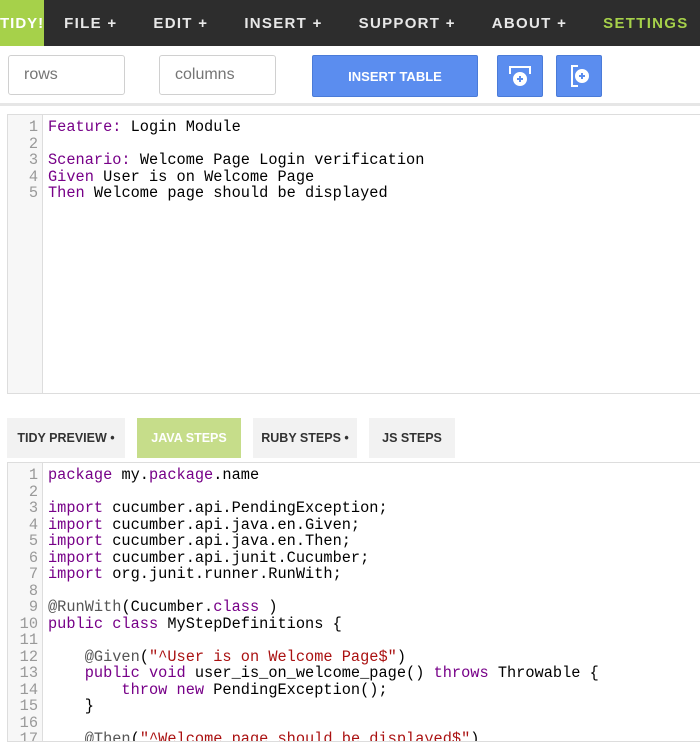 The width and height of the screenshot is (700, 754). What do you see at coordinates (283, 23) in the screenshot?
I see `menu-insert: INSERT +` at bounding box center [283, 23].